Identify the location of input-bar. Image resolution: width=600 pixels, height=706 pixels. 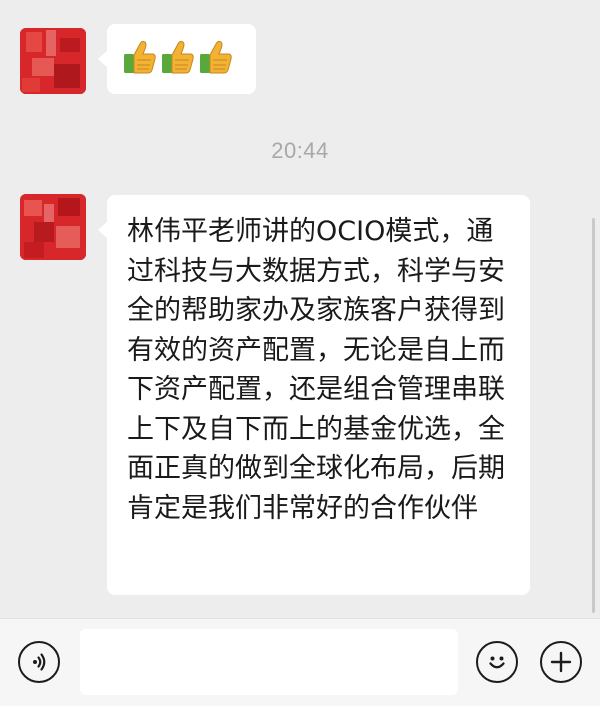
(300, 662).